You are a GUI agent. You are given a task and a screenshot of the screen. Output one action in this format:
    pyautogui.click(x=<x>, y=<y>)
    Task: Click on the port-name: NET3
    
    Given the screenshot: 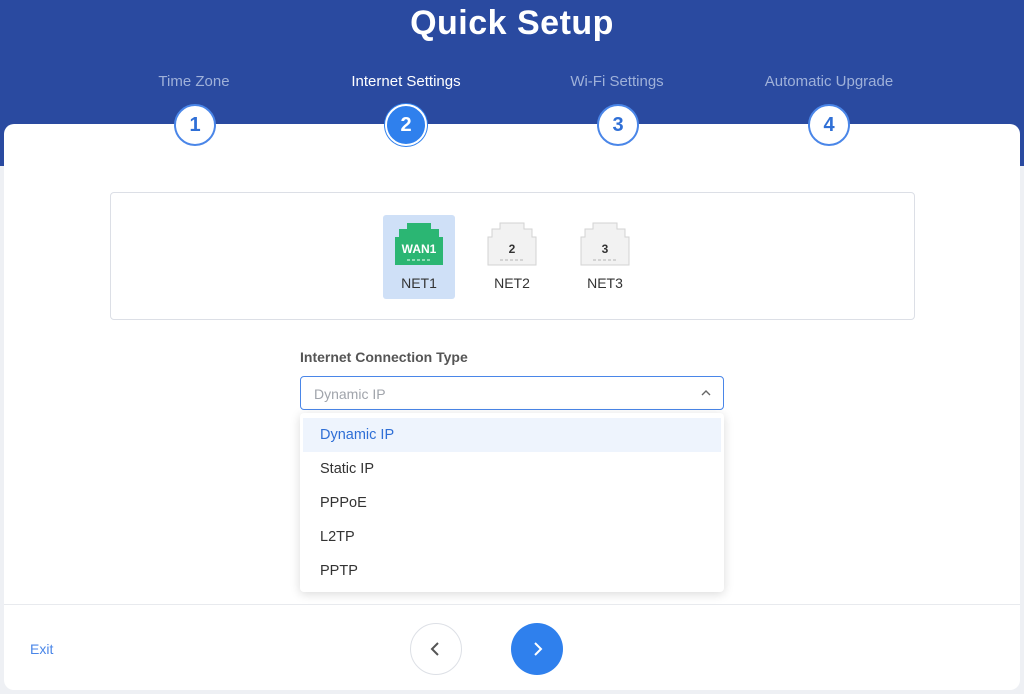 What is the action you would take?
    pyautogui.click(x=605, y=283)
    